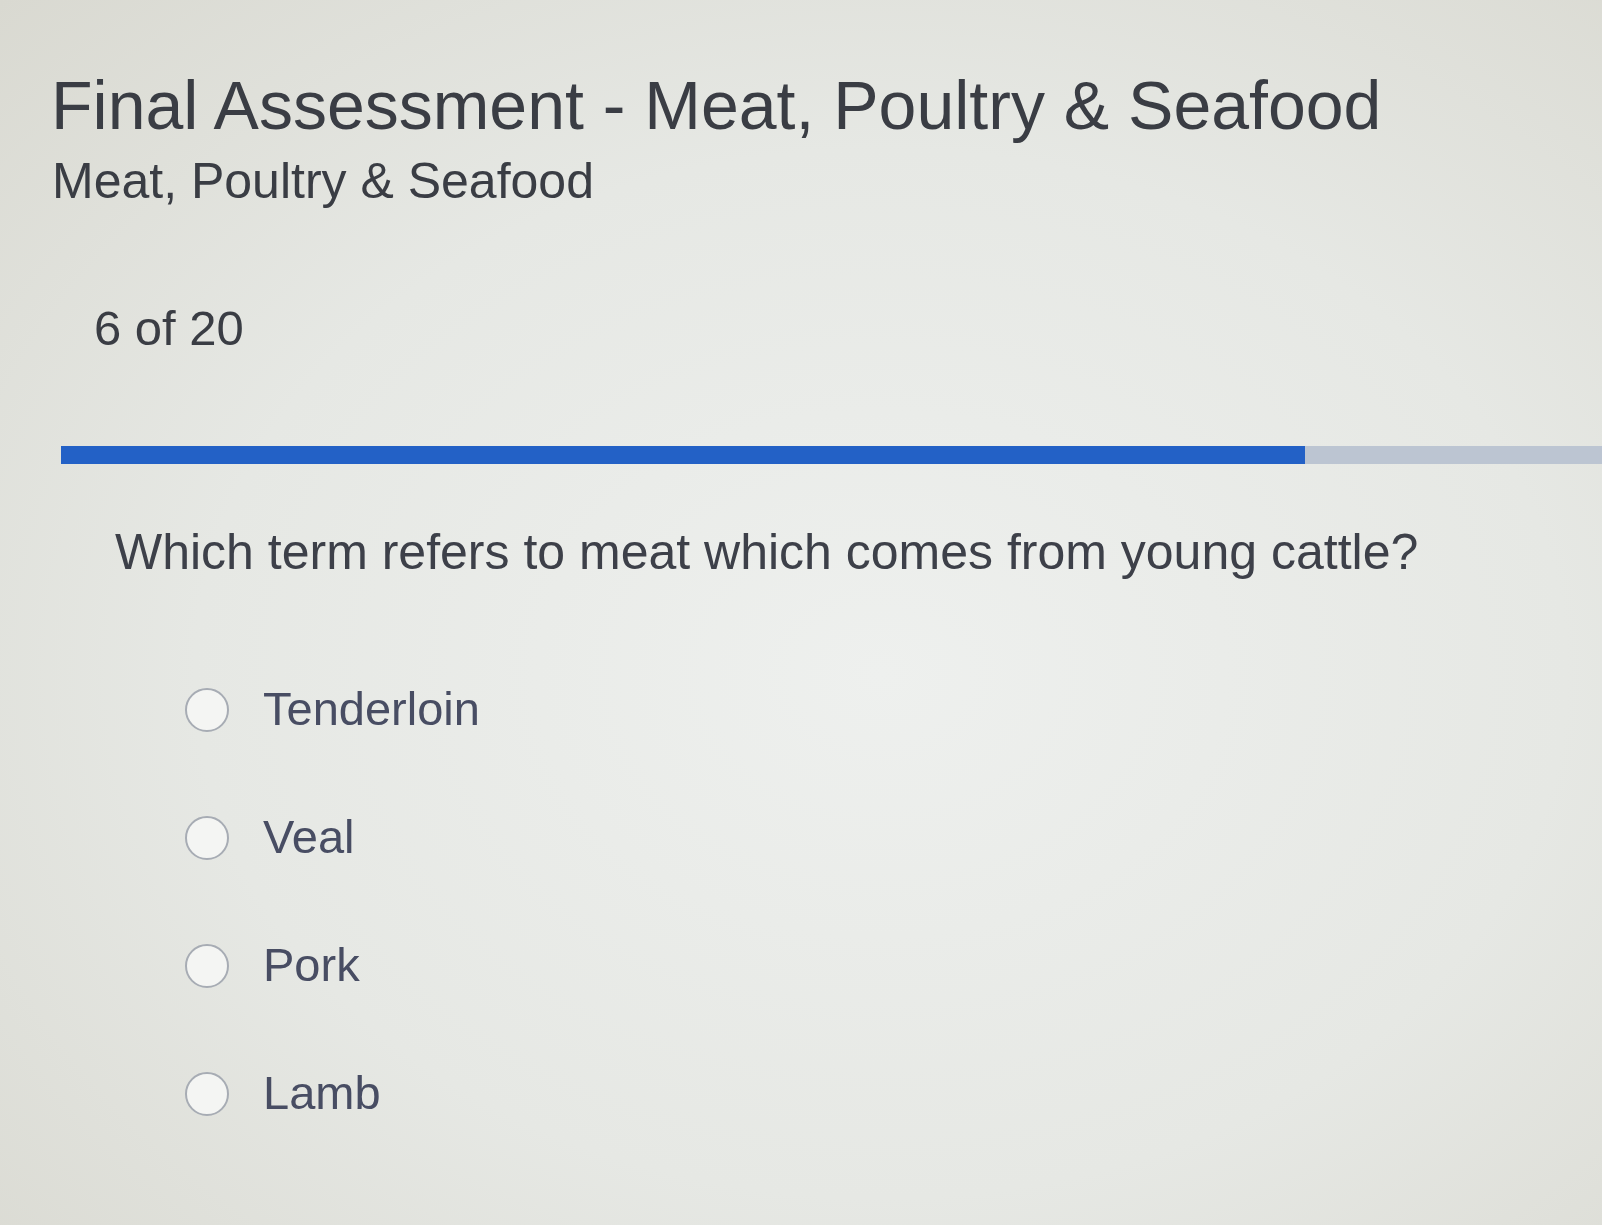  Describe the element at coordinates (169, 328) in the screenshot. I see `question-counter: 6 of 20` at that location.